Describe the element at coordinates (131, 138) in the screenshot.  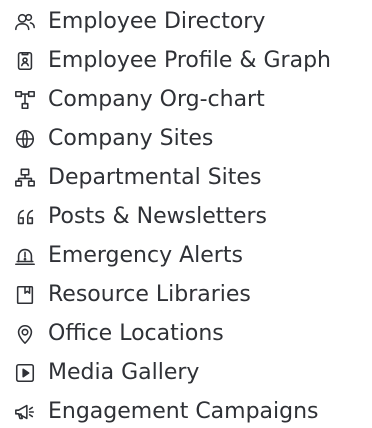
I see `menu-item-label: Company Sites` at that location.